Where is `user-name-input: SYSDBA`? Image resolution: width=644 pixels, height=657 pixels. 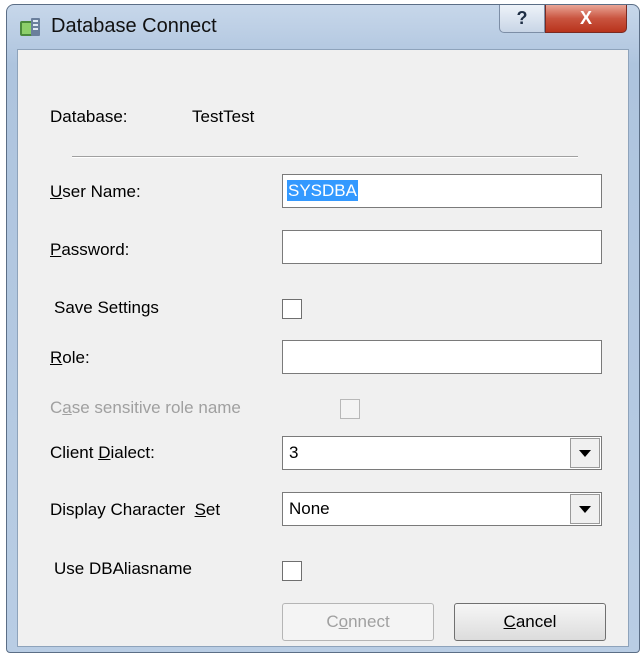 user-name-input: SYSDBA is located at coordinates (442, 191).